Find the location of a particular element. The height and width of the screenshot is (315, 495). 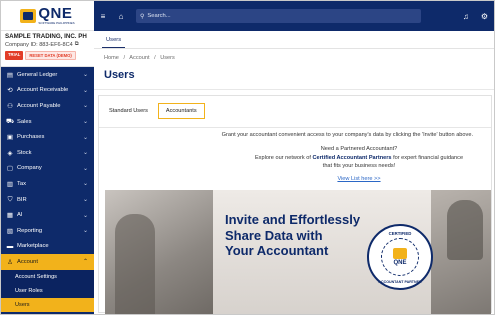

company-icon: ▢ is located at coordinates (10, 169).